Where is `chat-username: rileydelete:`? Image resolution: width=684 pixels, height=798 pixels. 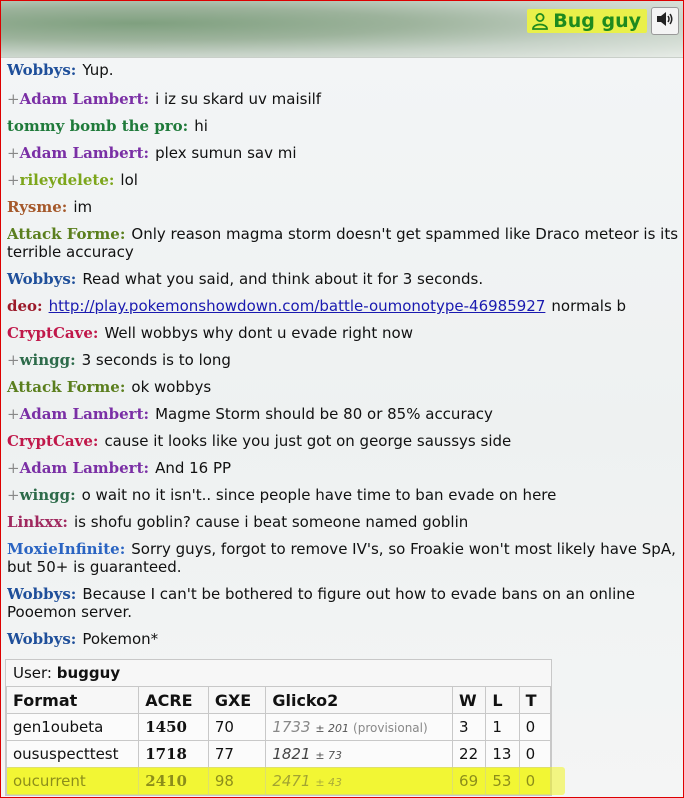 chat-username: rileydelete: is located at coordinates (67, 180).